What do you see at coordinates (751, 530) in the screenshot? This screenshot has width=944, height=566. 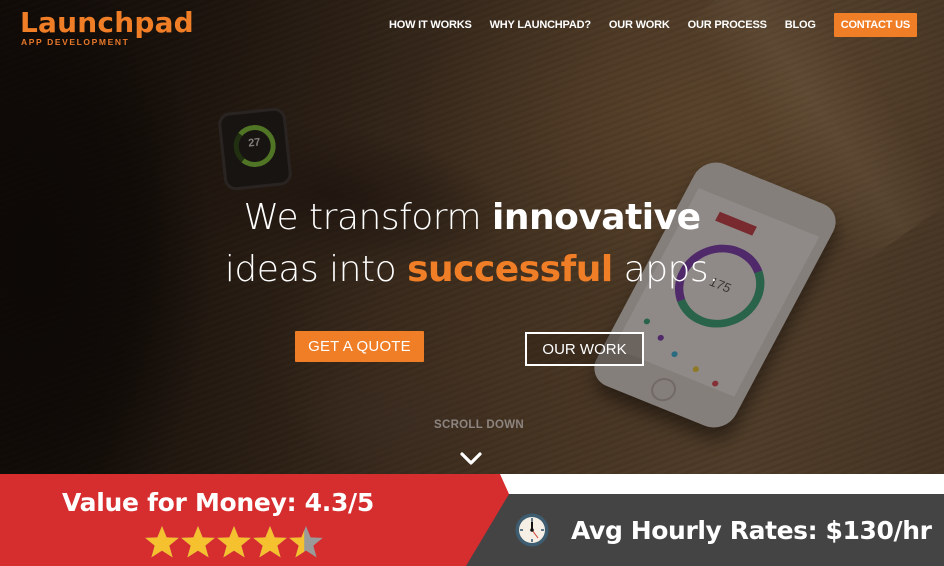 I see `avg-hourly-rate-label: Avg Hourly Rates: $130/hr` at bounding box center [751, 530].